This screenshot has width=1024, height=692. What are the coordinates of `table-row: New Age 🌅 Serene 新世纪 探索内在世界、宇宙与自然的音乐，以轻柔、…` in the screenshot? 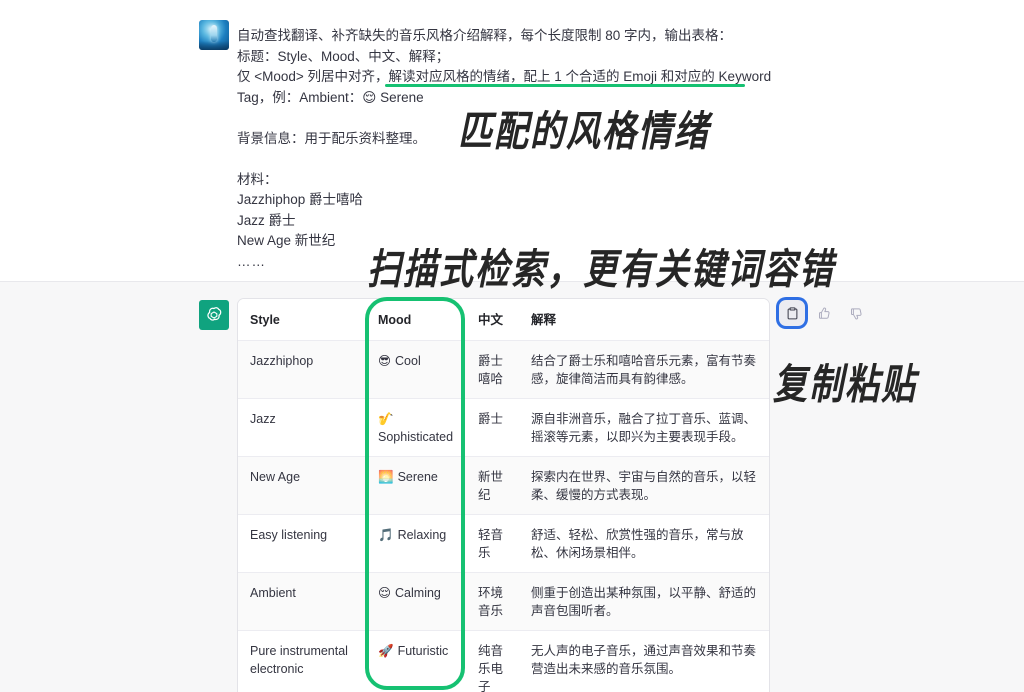 It's located at (503, 485).